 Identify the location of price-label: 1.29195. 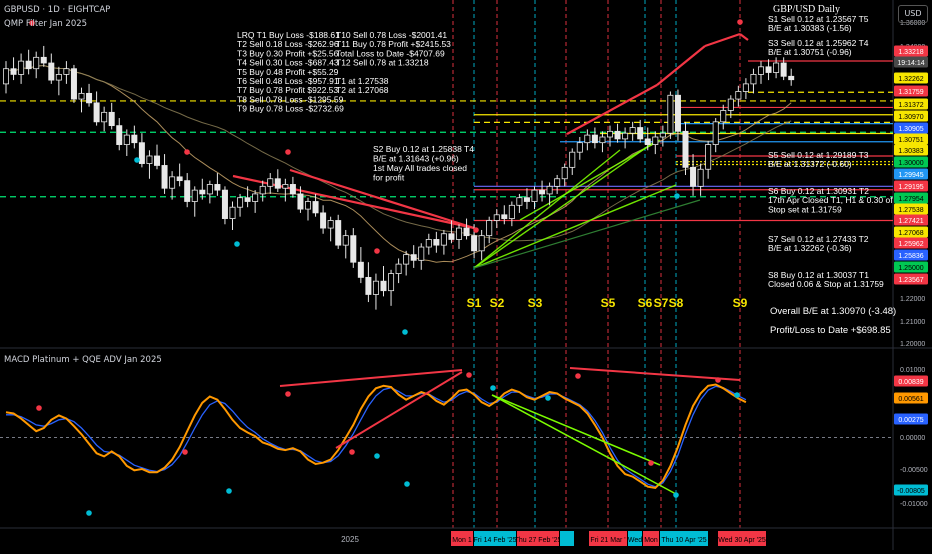
(910, 187).